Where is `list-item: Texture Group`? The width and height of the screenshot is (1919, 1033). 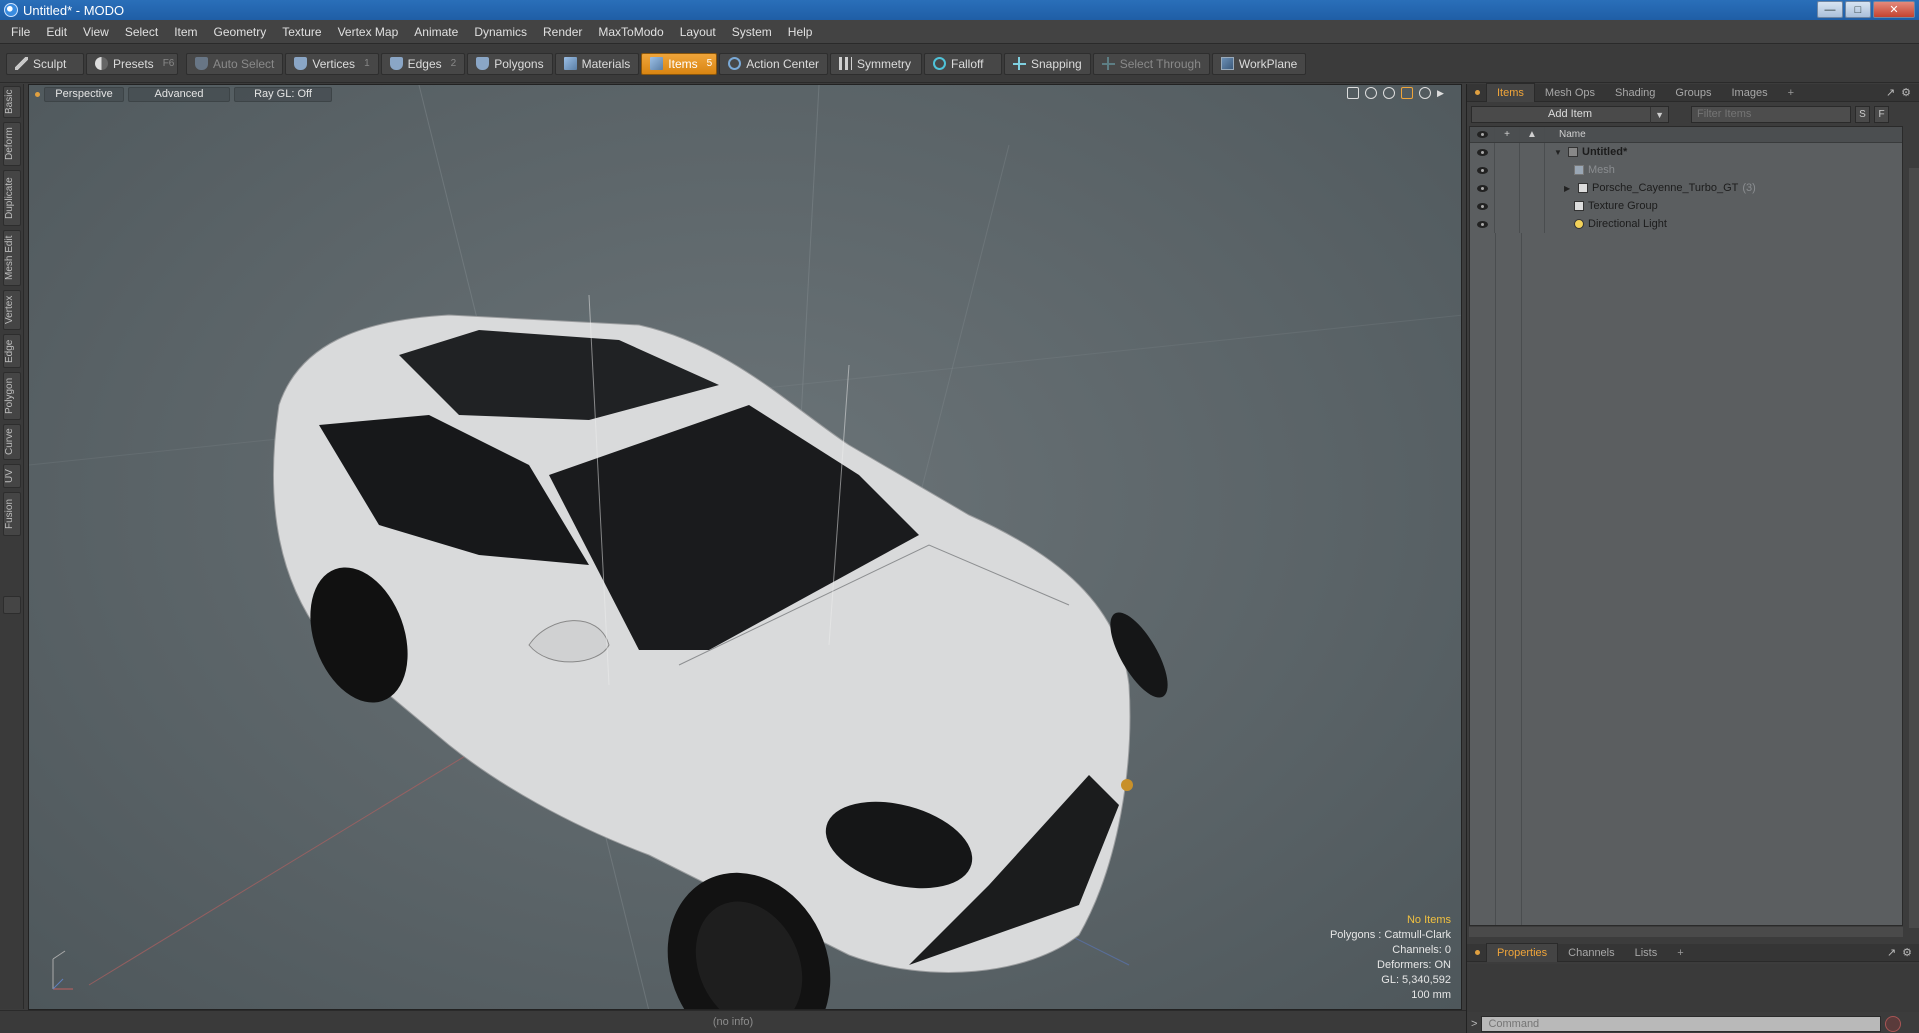
list-item: Texture Group is located at coordinates (1686, 206).